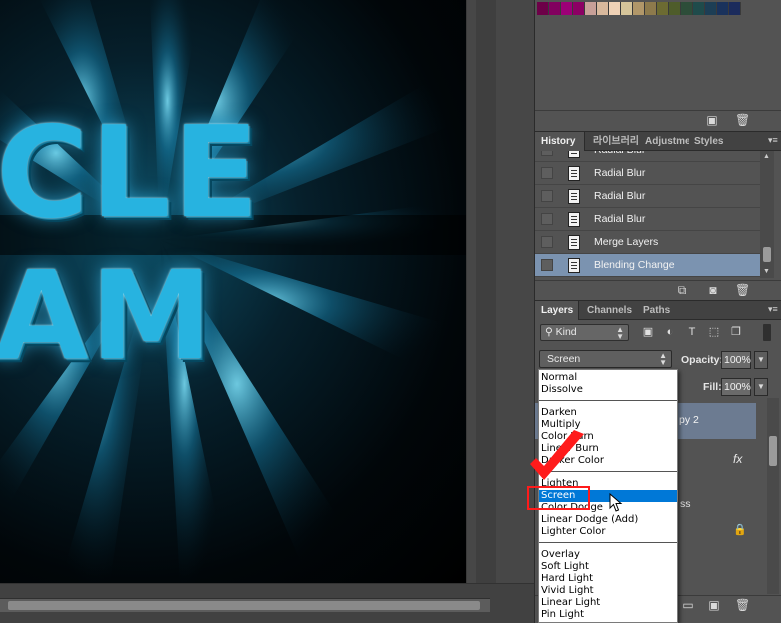 This screenshot has height=623, width=781. What do you see at coordinates (626, 242) in the screenshot?
I see `history-item-label: Merge Layers` at bounding box center [626, 242].